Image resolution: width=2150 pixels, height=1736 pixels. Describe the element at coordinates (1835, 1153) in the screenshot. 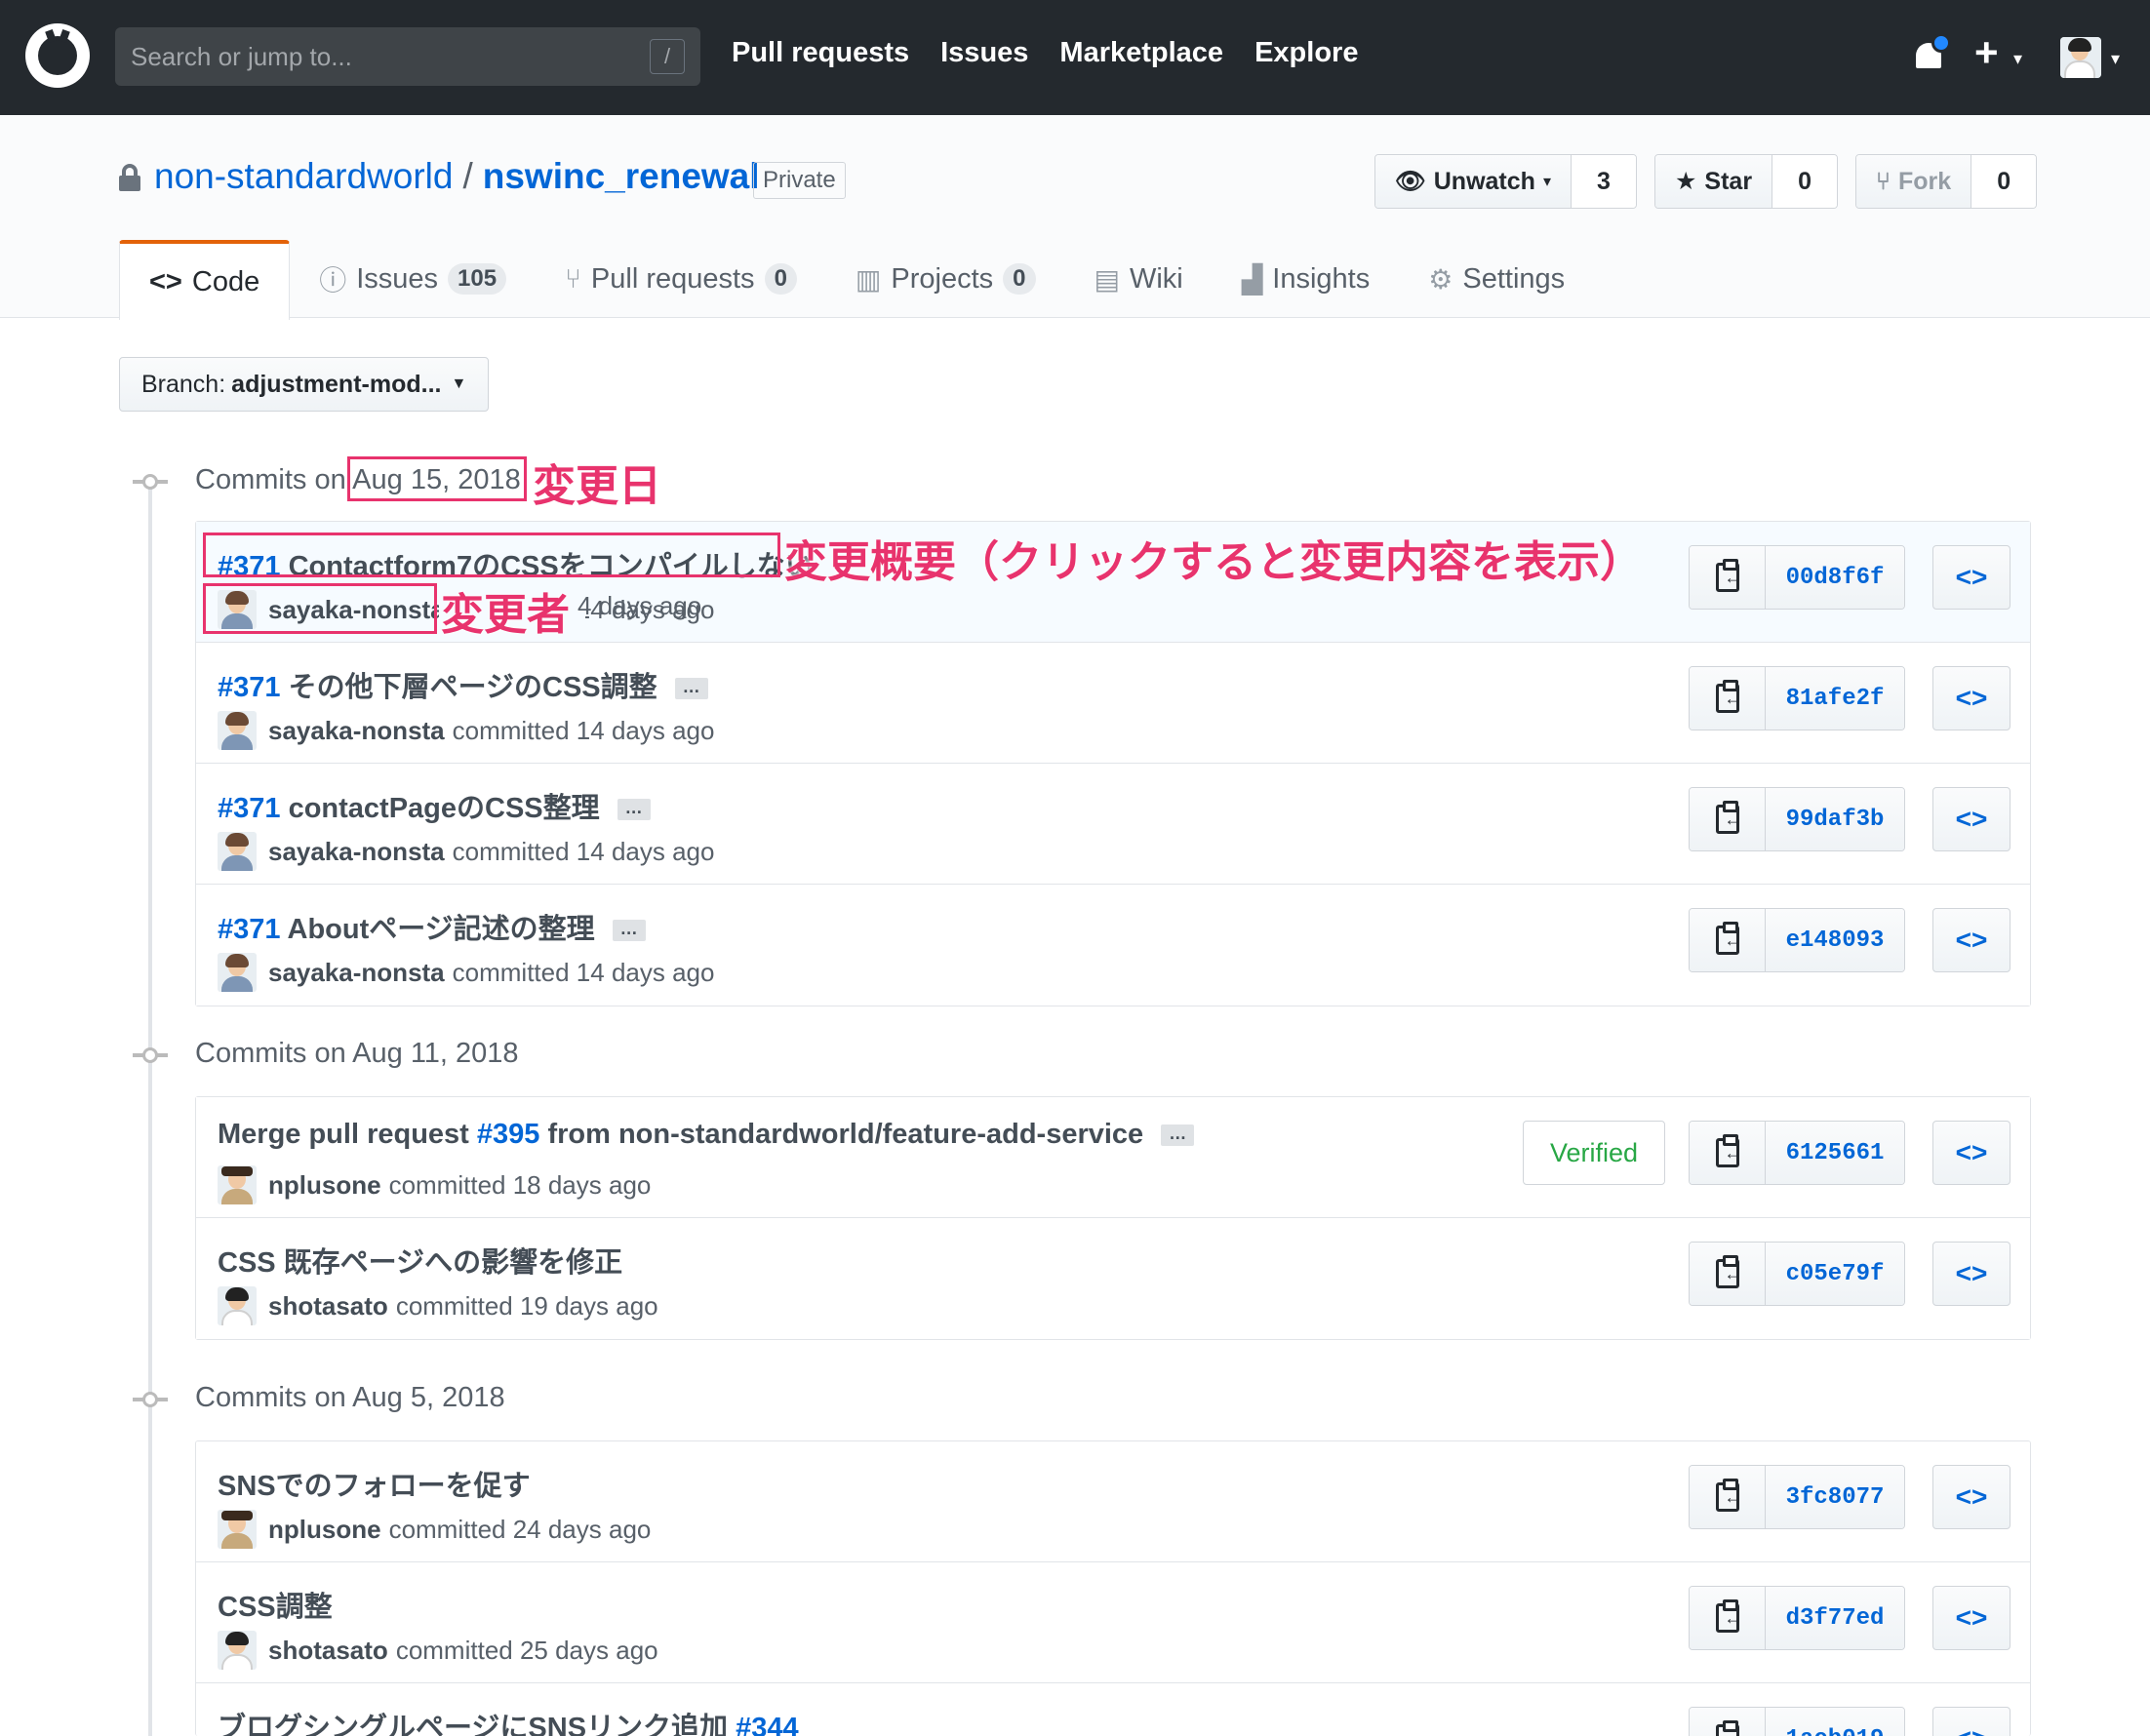

I see `commit-sha-link: 6125661` at that location.